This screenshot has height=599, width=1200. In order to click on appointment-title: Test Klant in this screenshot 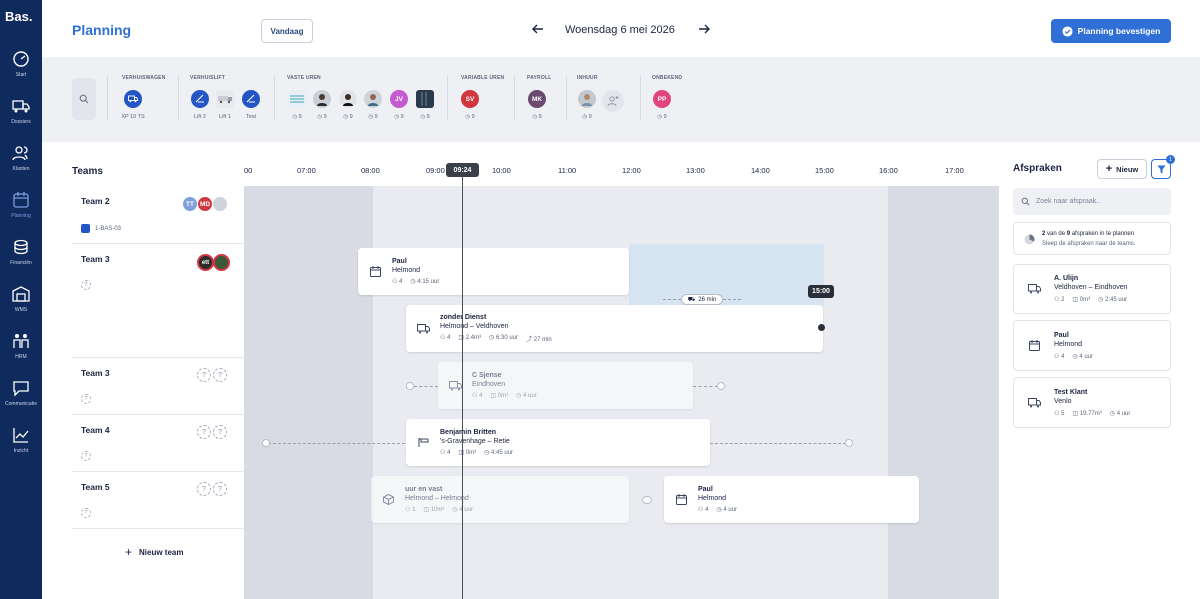, I will do `click(1071, 392)`.